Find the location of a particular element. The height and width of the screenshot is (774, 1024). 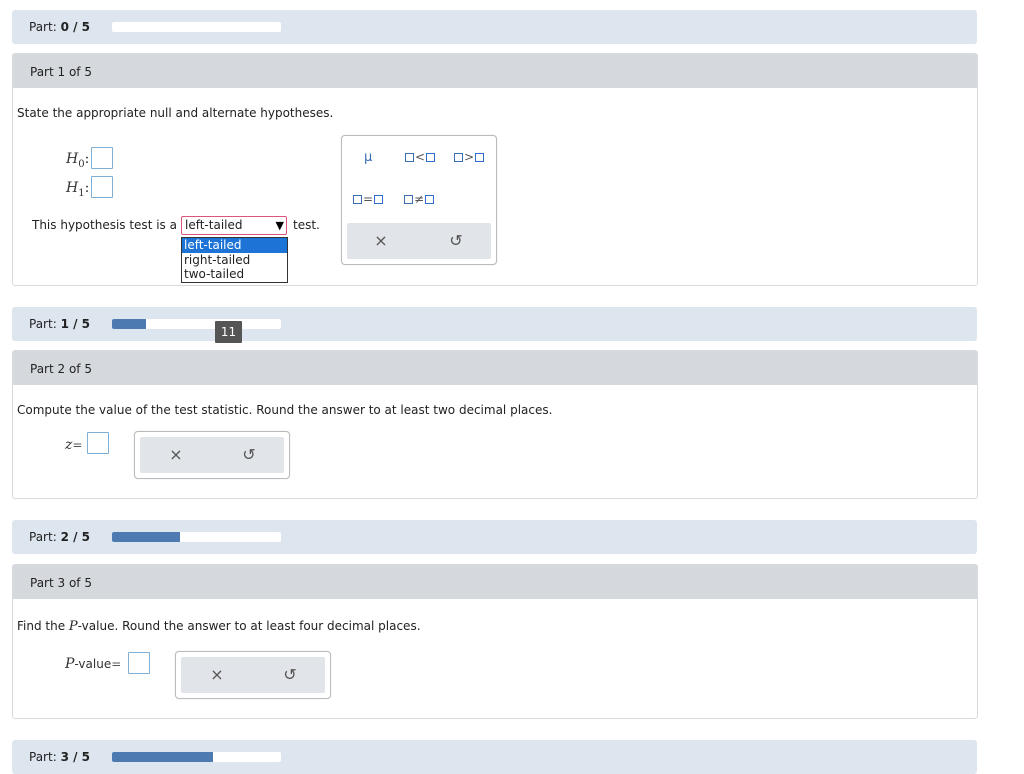

greater-than-button: > is located at coordinates (469, 157).